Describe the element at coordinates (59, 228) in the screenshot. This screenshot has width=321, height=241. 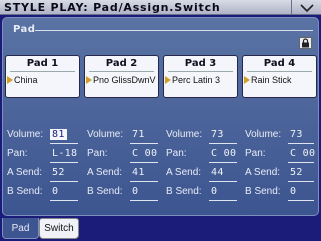
I see `tab-switch: Switch` at that location.